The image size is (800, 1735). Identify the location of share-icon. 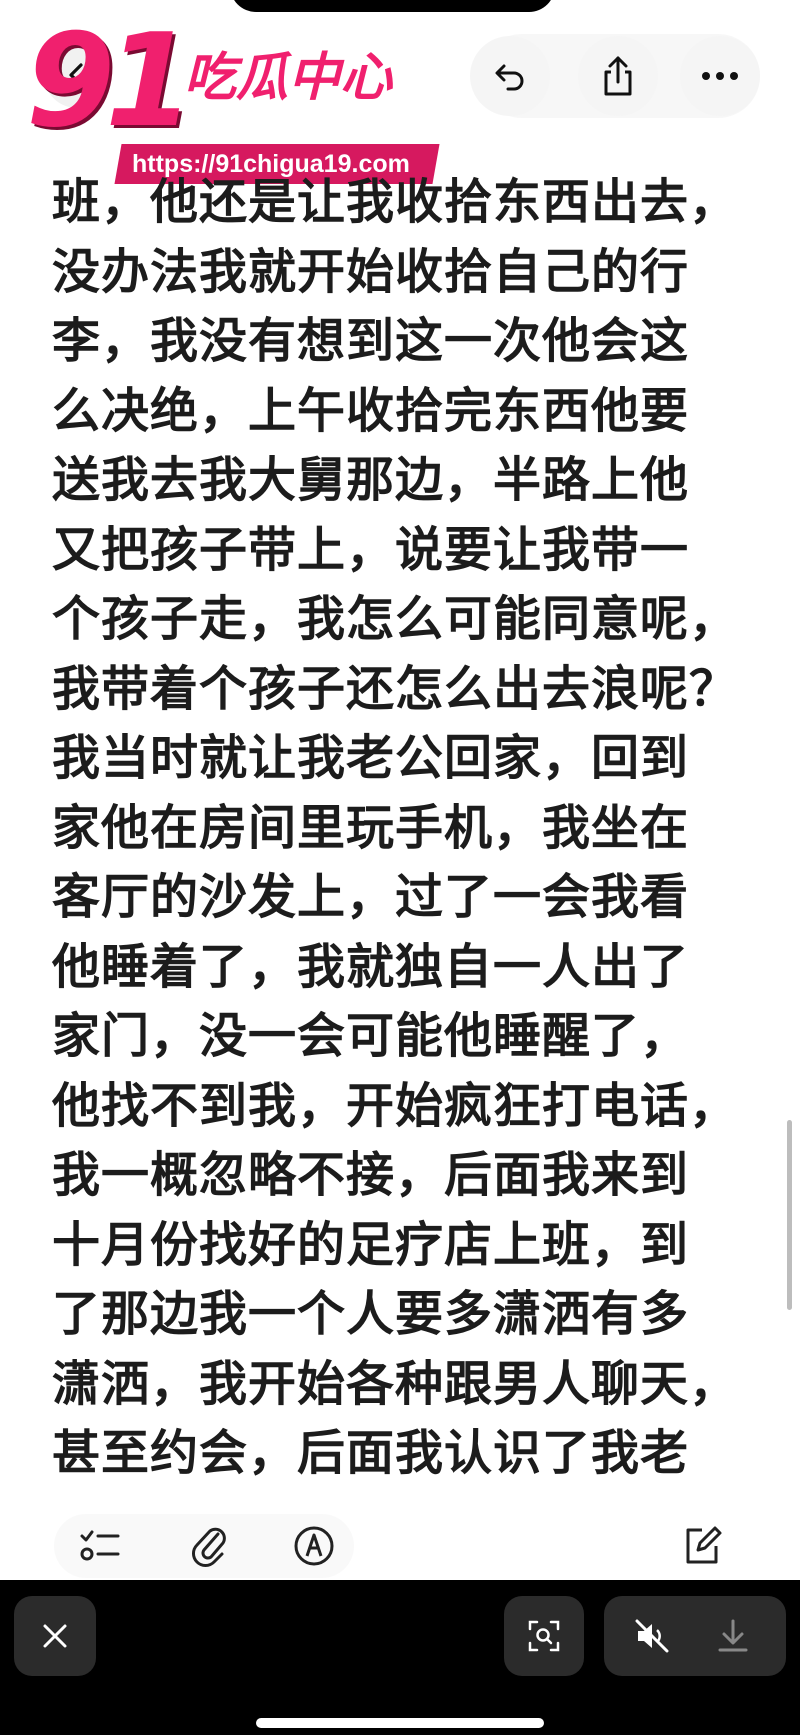
(618, 76).